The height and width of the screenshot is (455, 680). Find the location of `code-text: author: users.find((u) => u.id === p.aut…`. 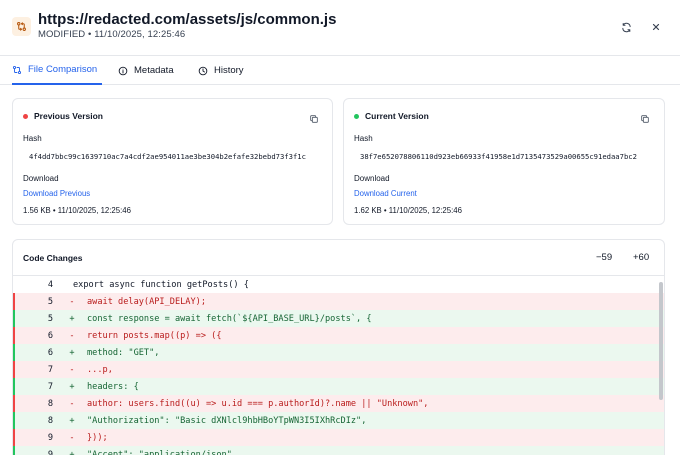

code-text: author: users.find((u) => u.id === p.aut… is located at coordinates (258, 403).